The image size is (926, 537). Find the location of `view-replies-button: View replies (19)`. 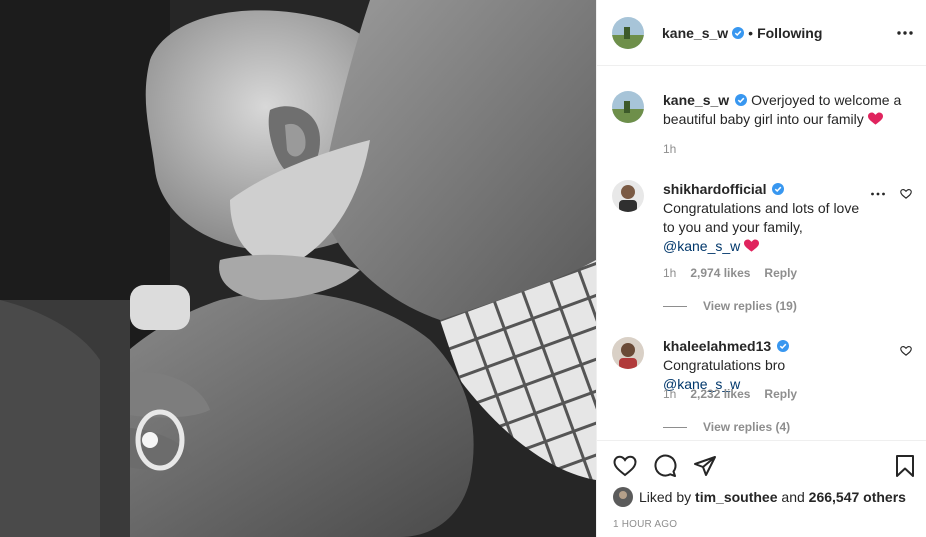

view-replies-button: View replies (19) is located at coordinates (730, 306).